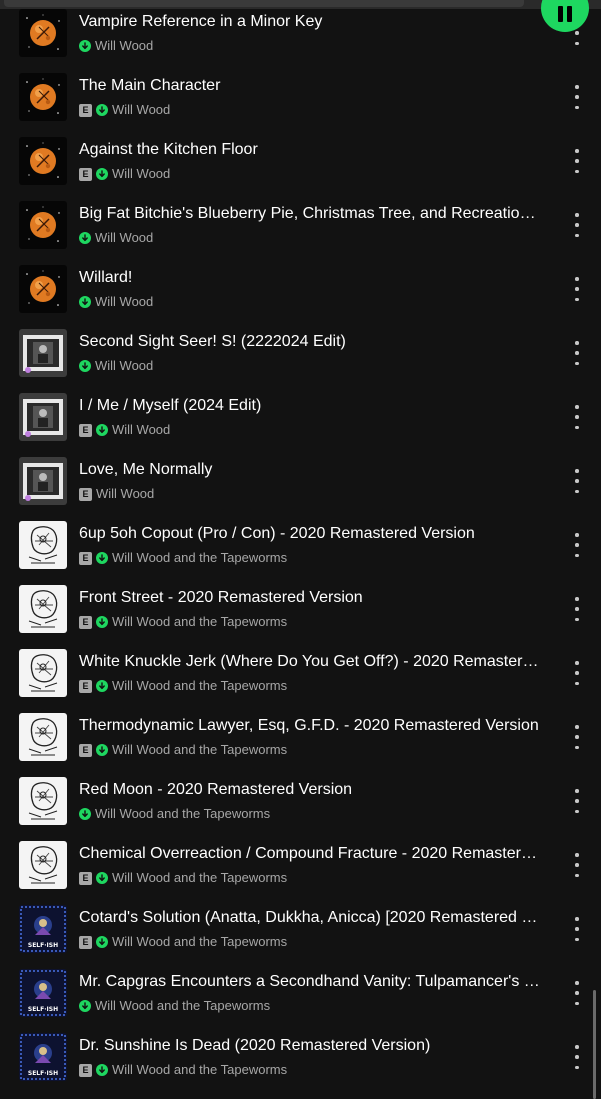 This screenshot has height=1099, width=601. I want to click on track-title: Red Moon - 2020 Remastered Version, so click(216, 789).